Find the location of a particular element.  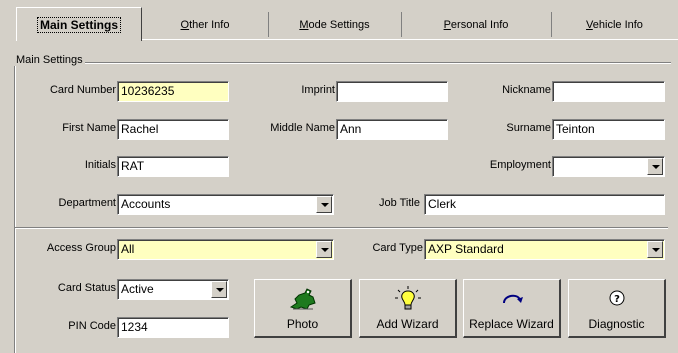

diagnostic-button-label: Diagnostic is located at coordinates (616, 324).